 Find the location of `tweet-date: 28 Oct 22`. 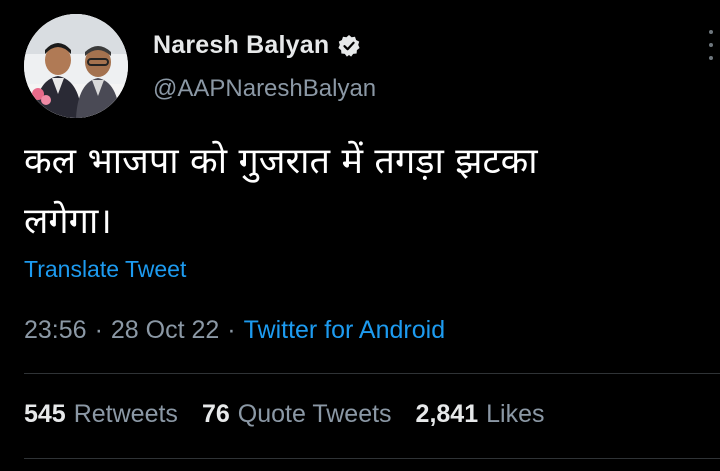

tweet-date: 28 Oct 22 is located at coordinates (165, 330).